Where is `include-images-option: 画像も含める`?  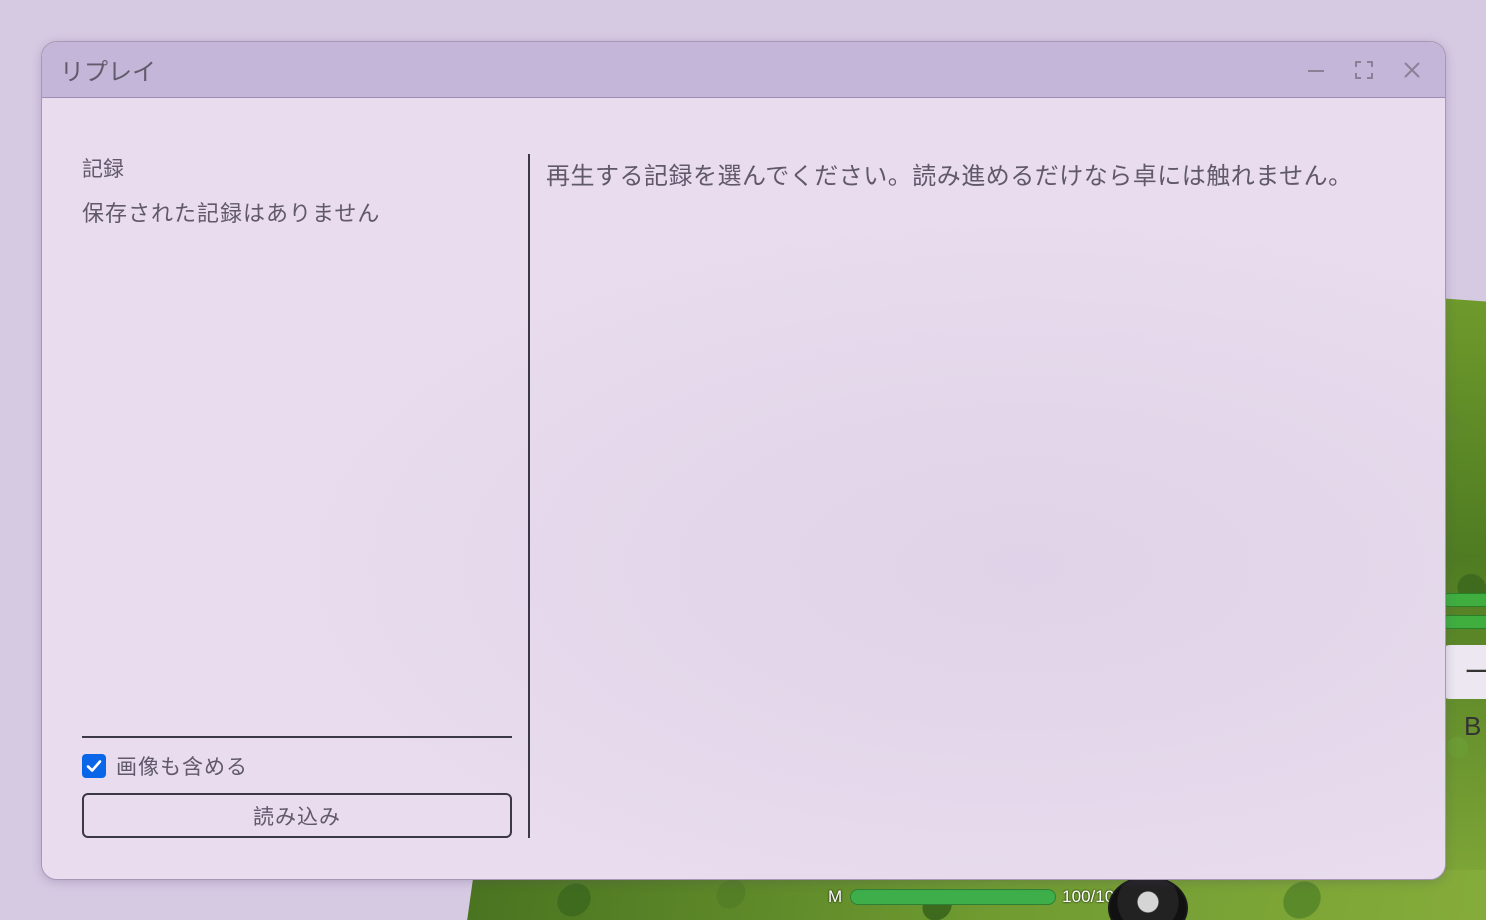
include-images-option: 画像も含める is located at coordinates (165, 766).